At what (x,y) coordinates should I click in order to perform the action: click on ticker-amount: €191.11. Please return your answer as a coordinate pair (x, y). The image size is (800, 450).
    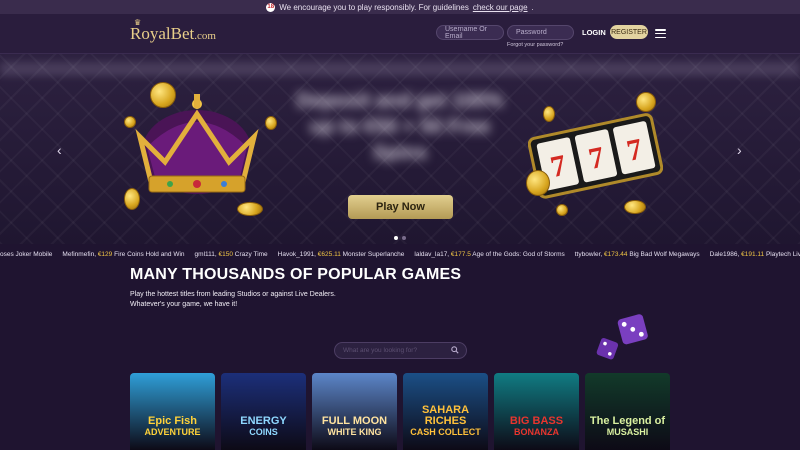
    Looking at the image, I should click on (753, 254).